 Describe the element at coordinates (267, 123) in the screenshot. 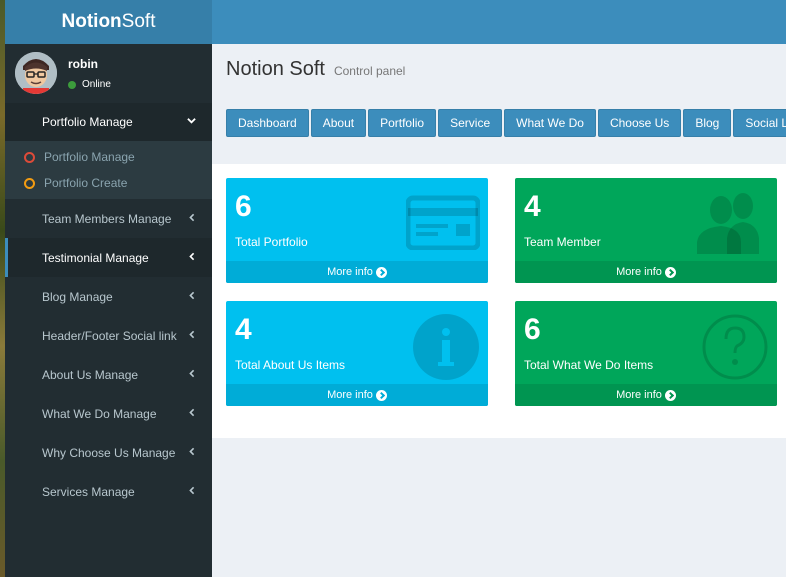

I see `nav-button-dashboard: Dashboard` at that location.